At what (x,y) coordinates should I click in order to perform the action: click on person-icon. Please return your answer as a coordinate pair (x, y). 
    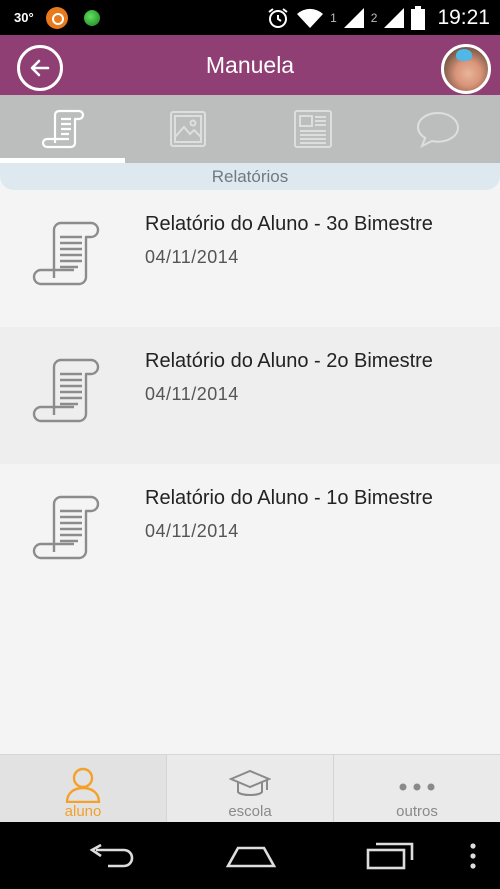
    Looking at the image, I should click on (83, 785).